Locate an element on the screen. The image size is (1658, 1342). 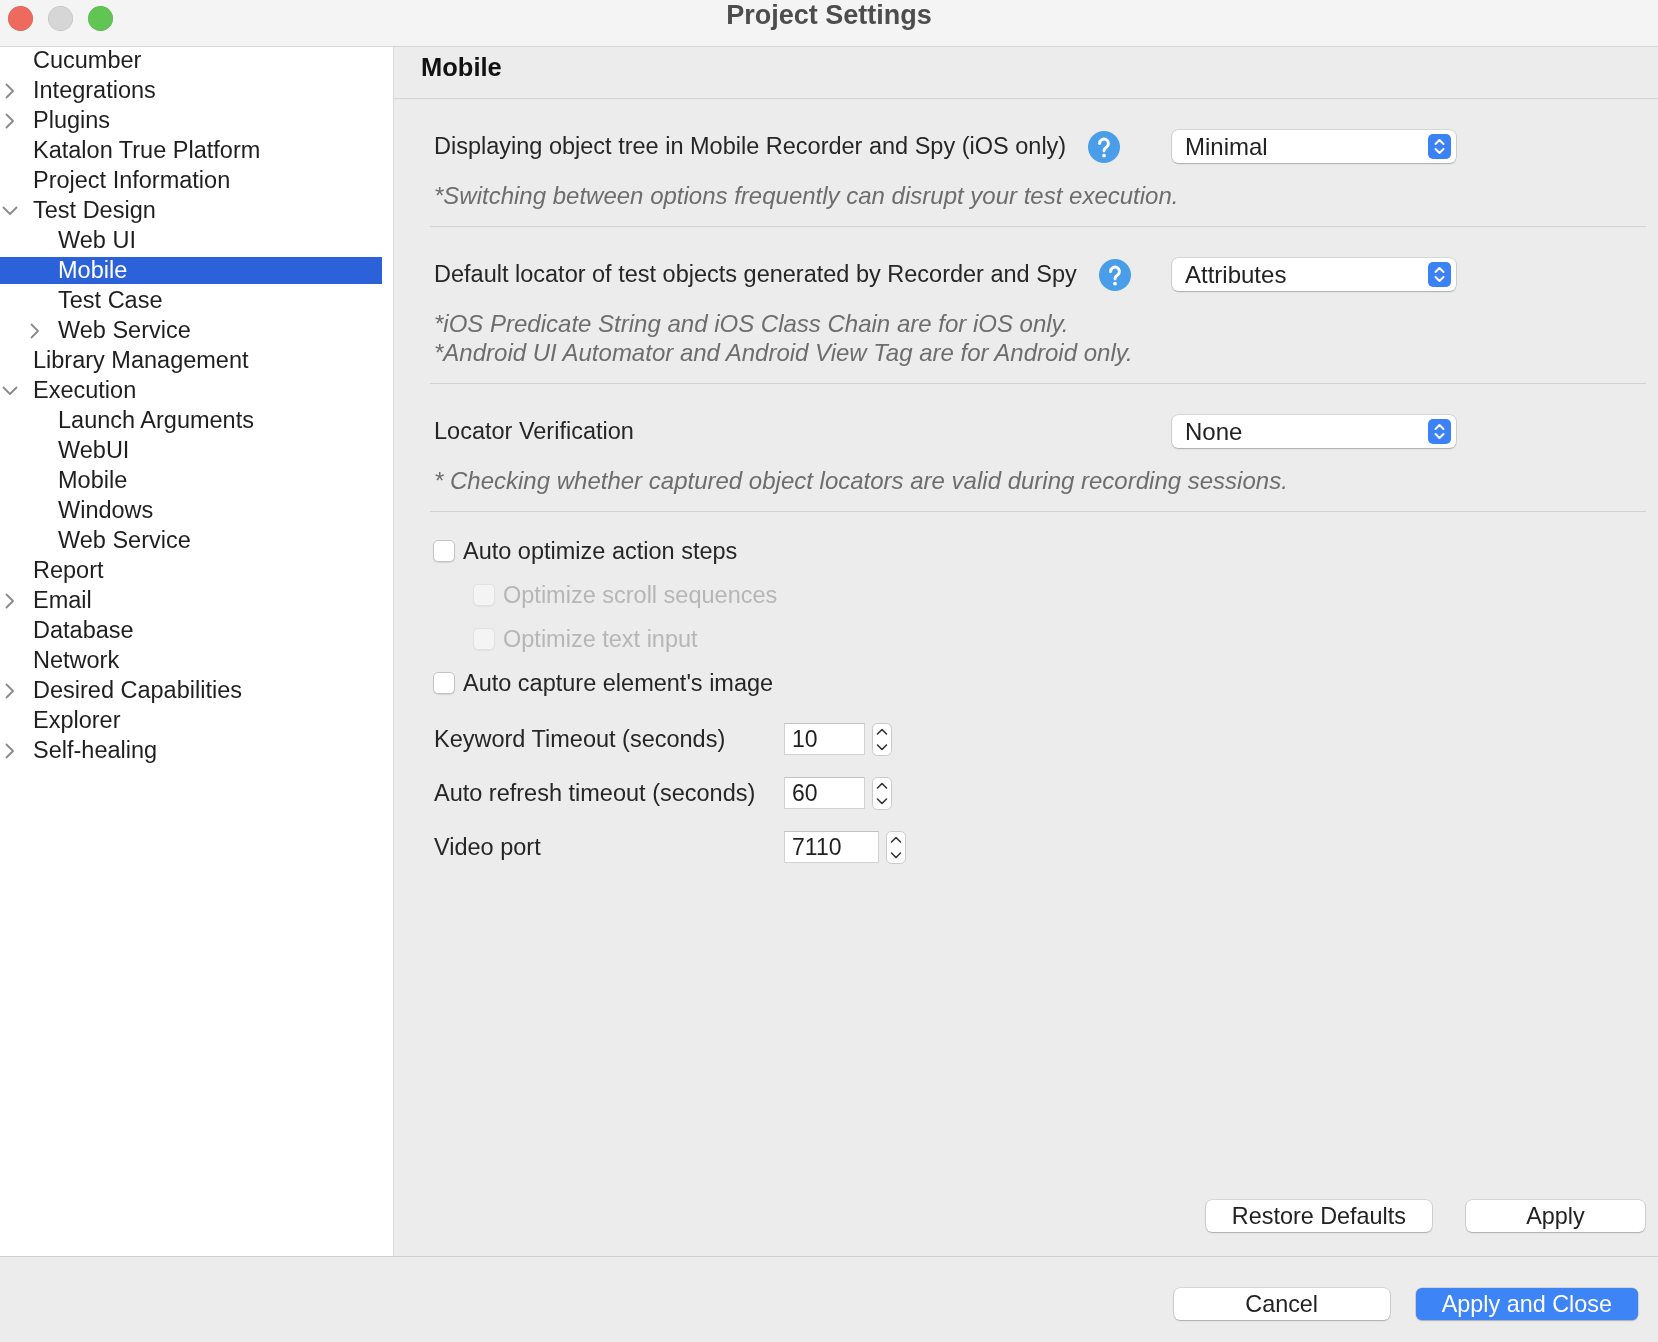
select-field: Attributes is located at coordinates (1314, 274).